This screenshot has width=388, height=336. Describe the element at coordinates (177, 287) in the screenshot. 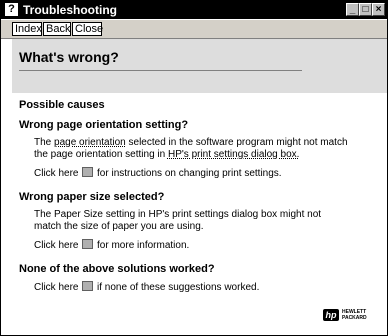

I see `text: if none of these suggestions worked.` at that location.